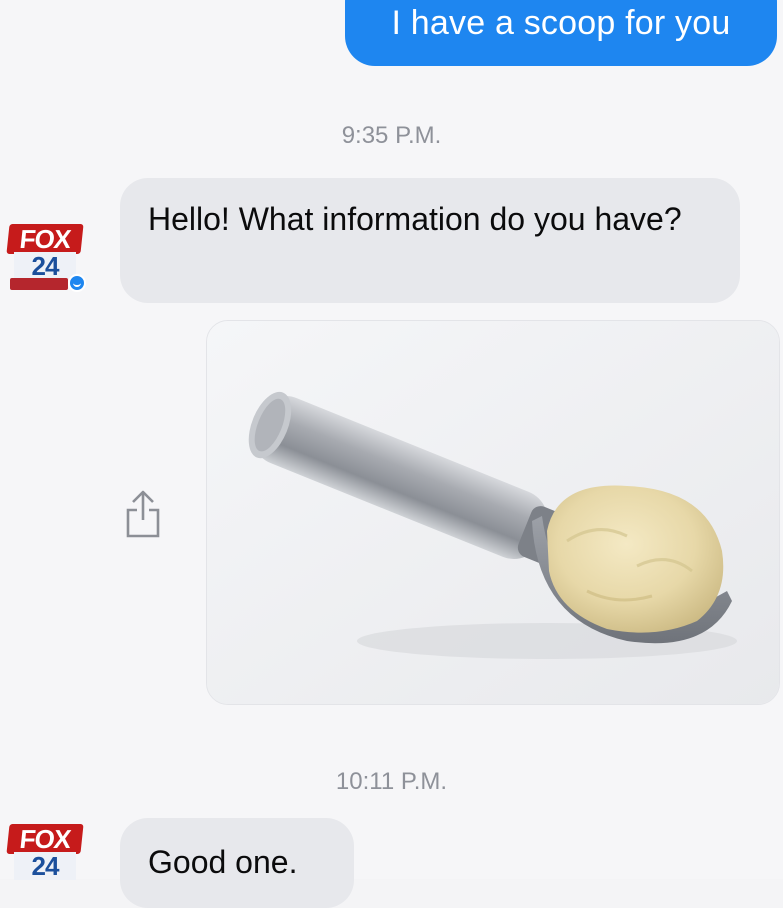 This screenshot has height=908, width=783. What do you see at coordinates (415, 219) in the screenshot?
I see `received-message-text: Hello! What information do you have?` at bounding box center [415, 219].